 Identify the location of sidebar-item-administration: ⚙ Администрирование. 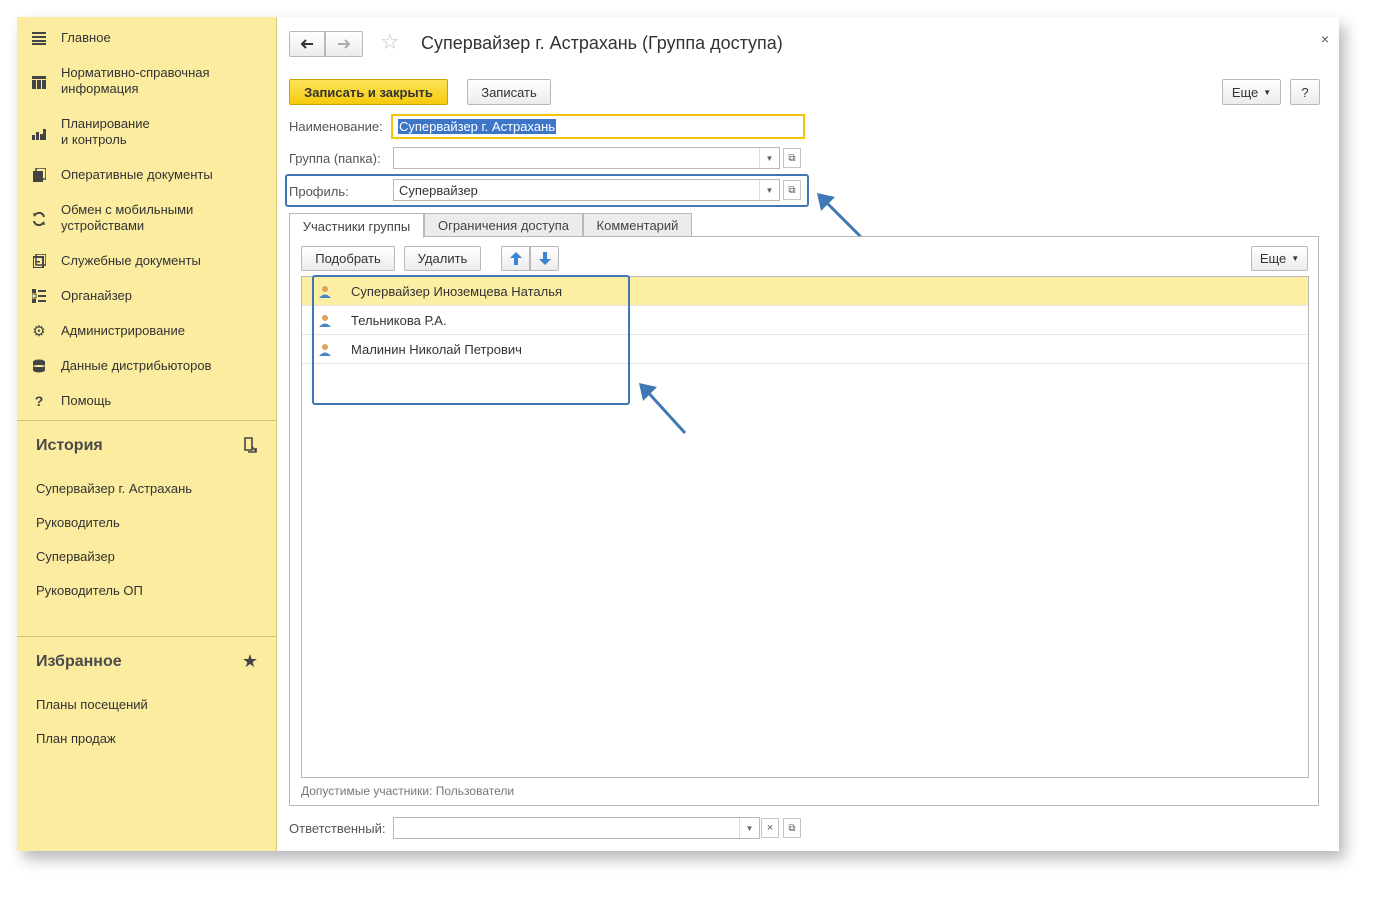
(146, 331).